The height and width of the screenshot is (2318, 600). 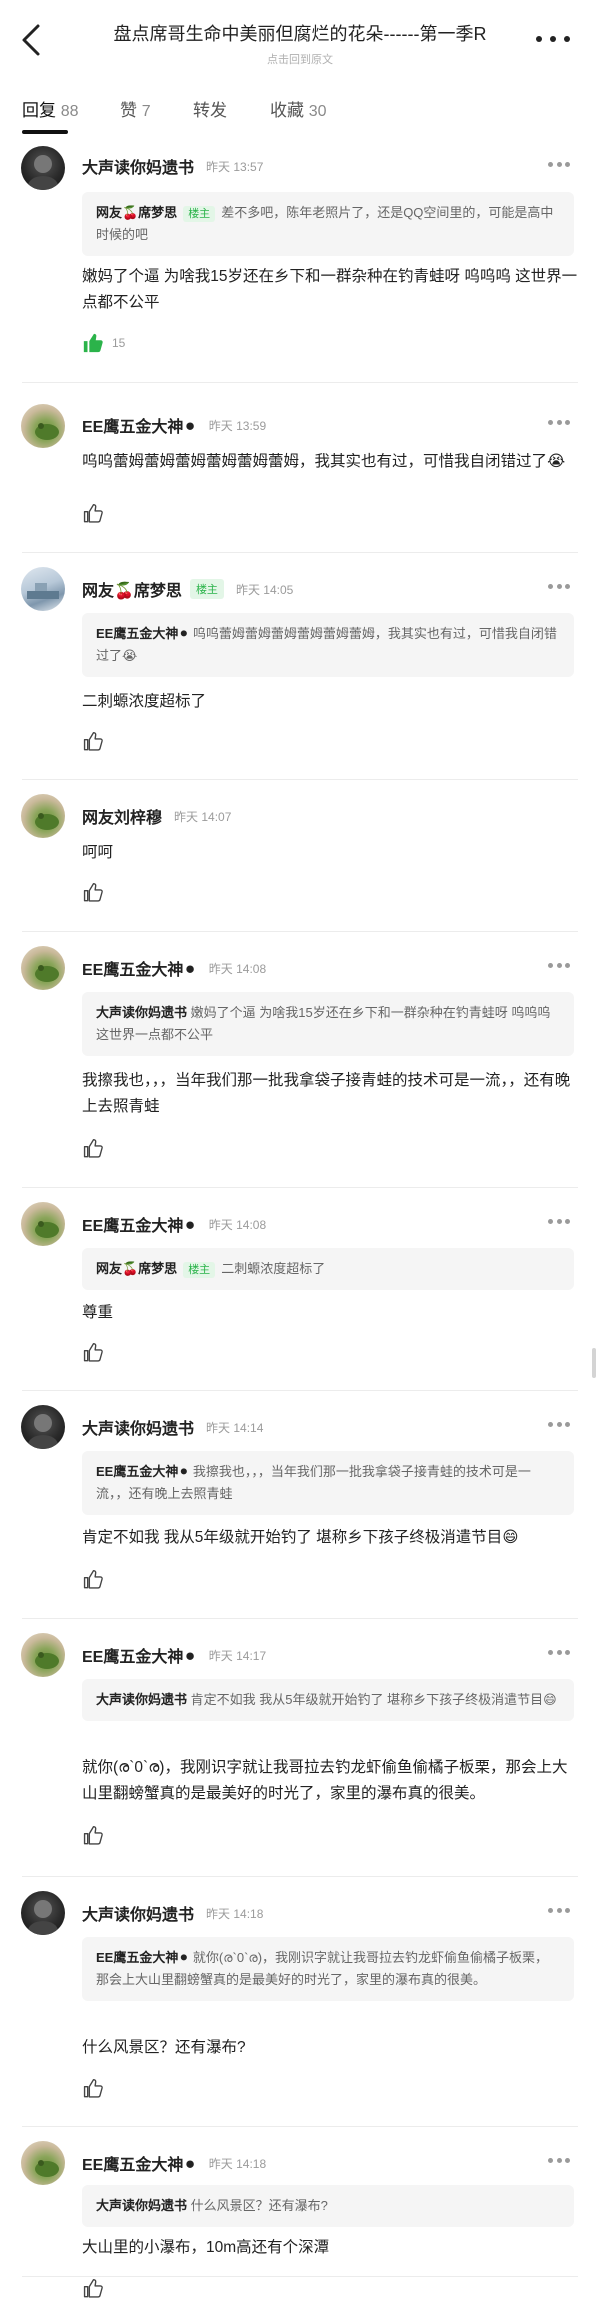 I want to click on quoted-reply: 网友🍒席梦思 楼主 二刺螈浓度超标了, so click(x=328, y=1269).